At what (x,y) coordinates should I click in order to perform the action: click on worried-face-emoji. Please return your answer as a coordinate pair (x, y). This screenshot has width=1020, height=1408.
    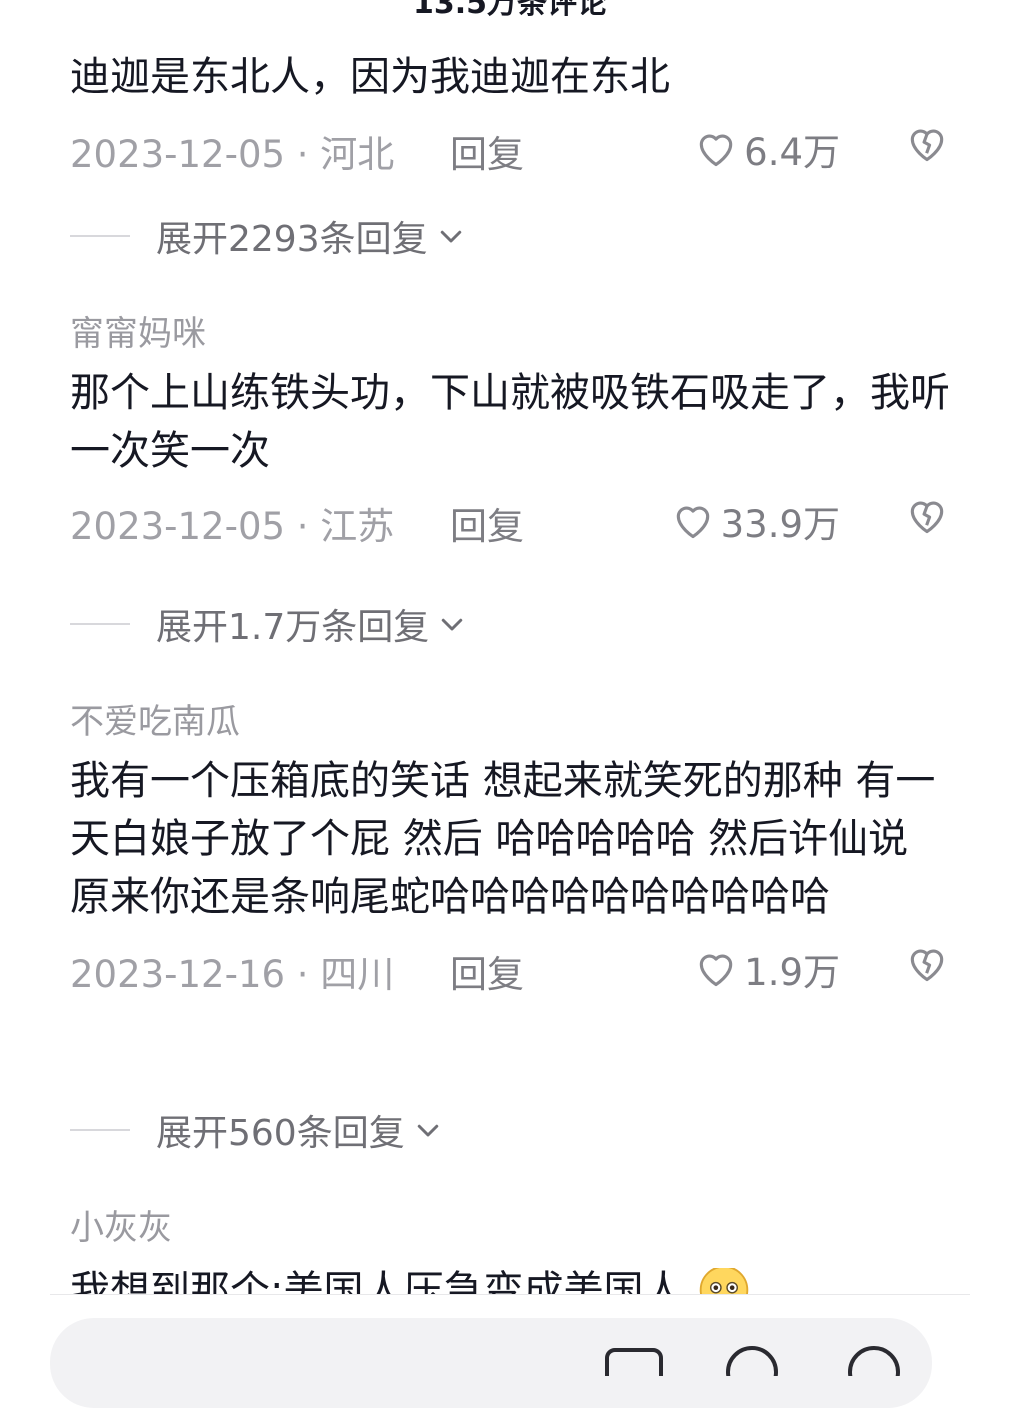
    Looking at the image, I should click on (724, 1281).